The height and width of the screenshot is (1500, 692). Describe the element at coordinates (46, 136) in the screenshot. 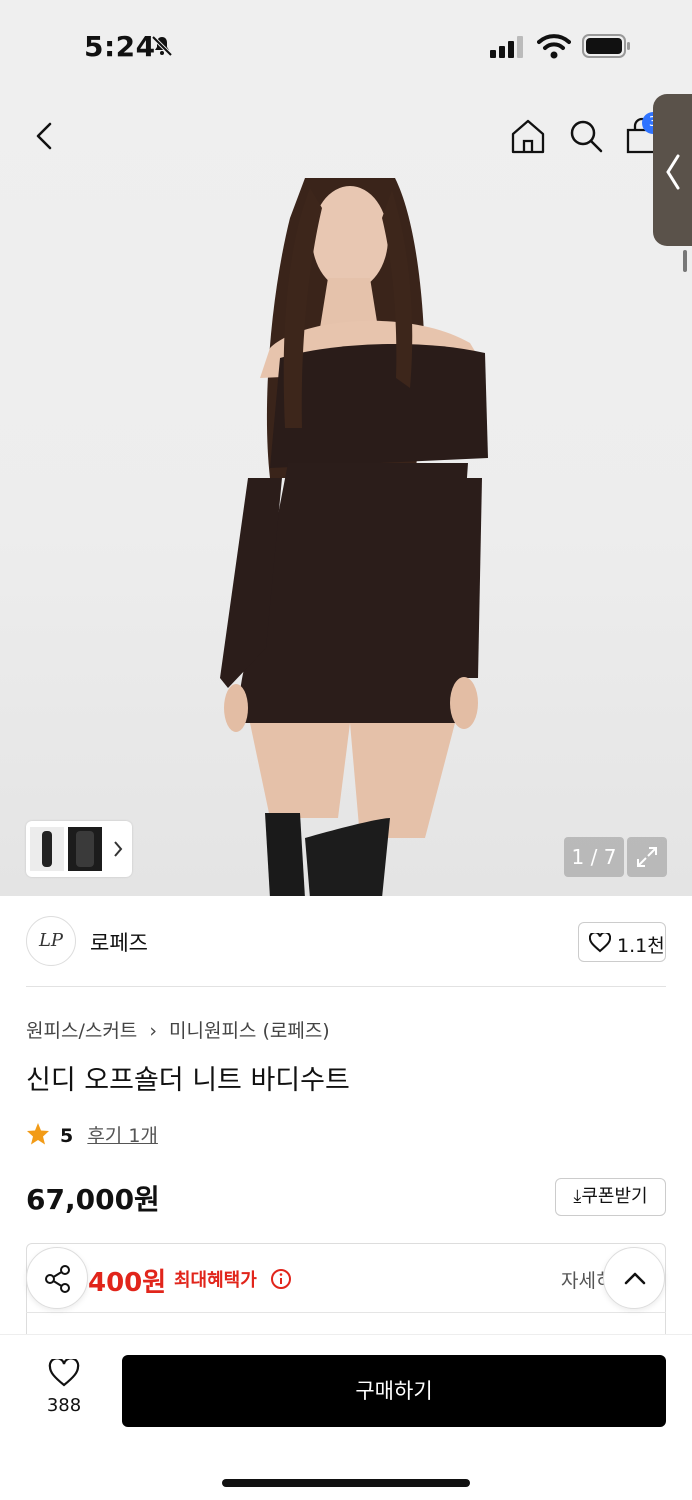

I see `back-icon` at that location.